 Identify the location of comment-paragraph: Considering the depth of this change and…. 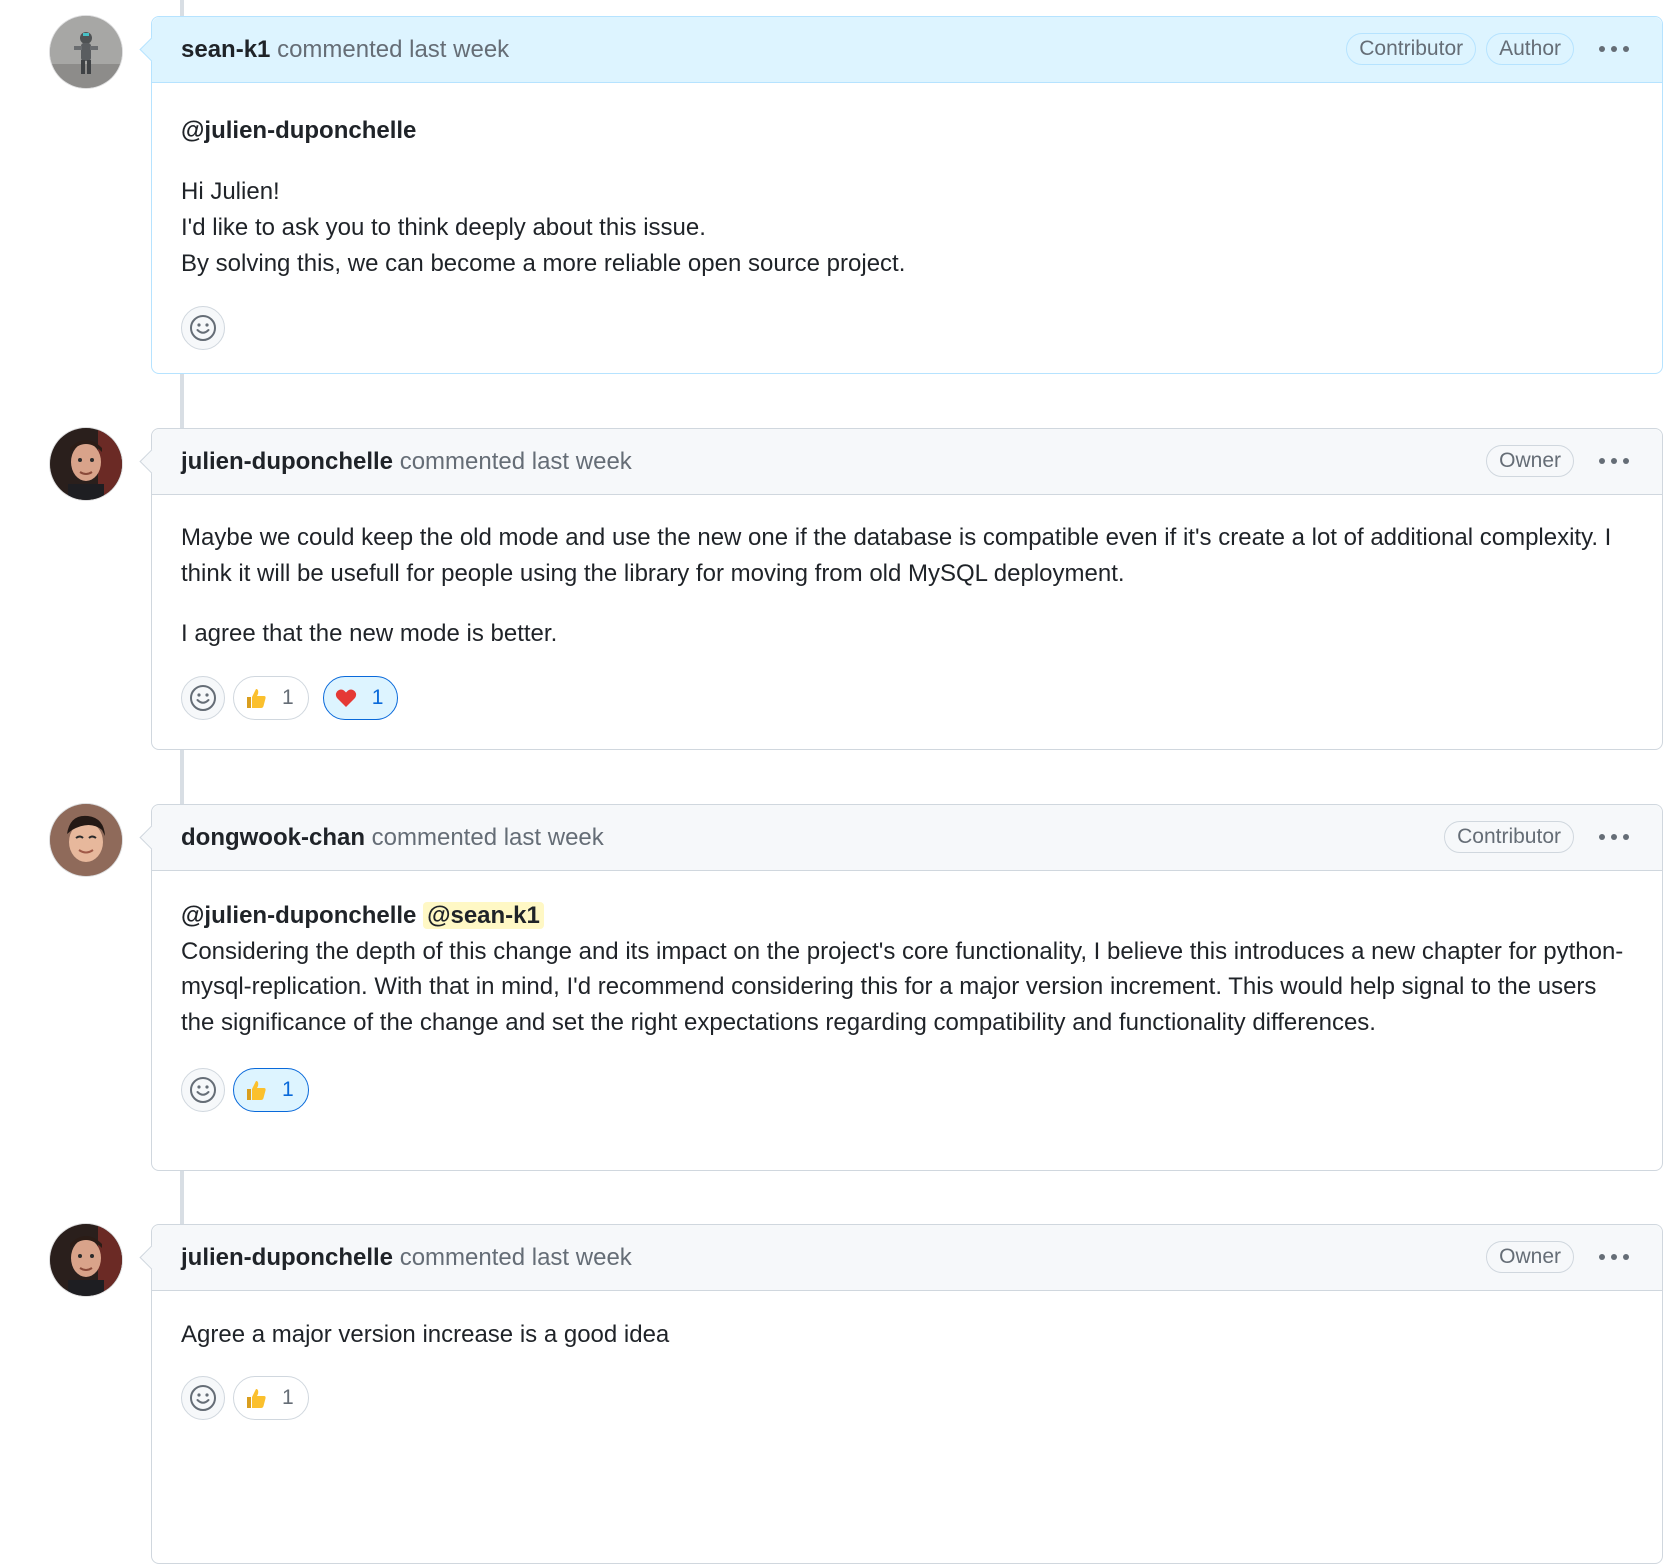
(902, 986).